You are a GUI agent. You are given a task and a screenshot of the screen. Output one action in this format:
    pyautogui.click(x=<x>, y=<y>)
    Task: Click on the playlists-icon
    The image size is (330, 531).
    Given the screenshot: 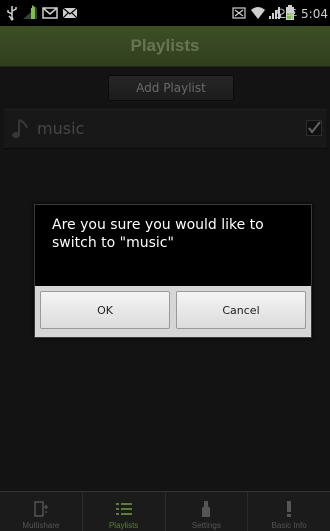 What is the action you would take?
    pyautogui.click(x=124, y=509)
    